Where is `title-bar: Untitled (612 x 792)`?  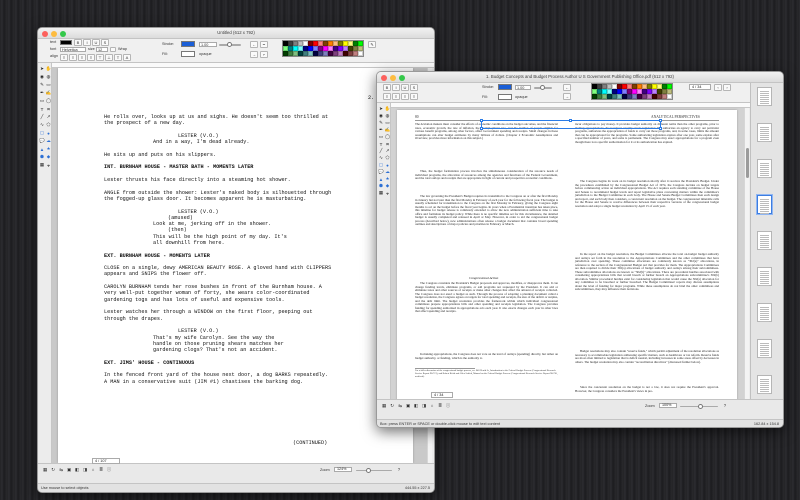 title-bar: Untitled (612 x 792) is located at coordinates (236, 33).